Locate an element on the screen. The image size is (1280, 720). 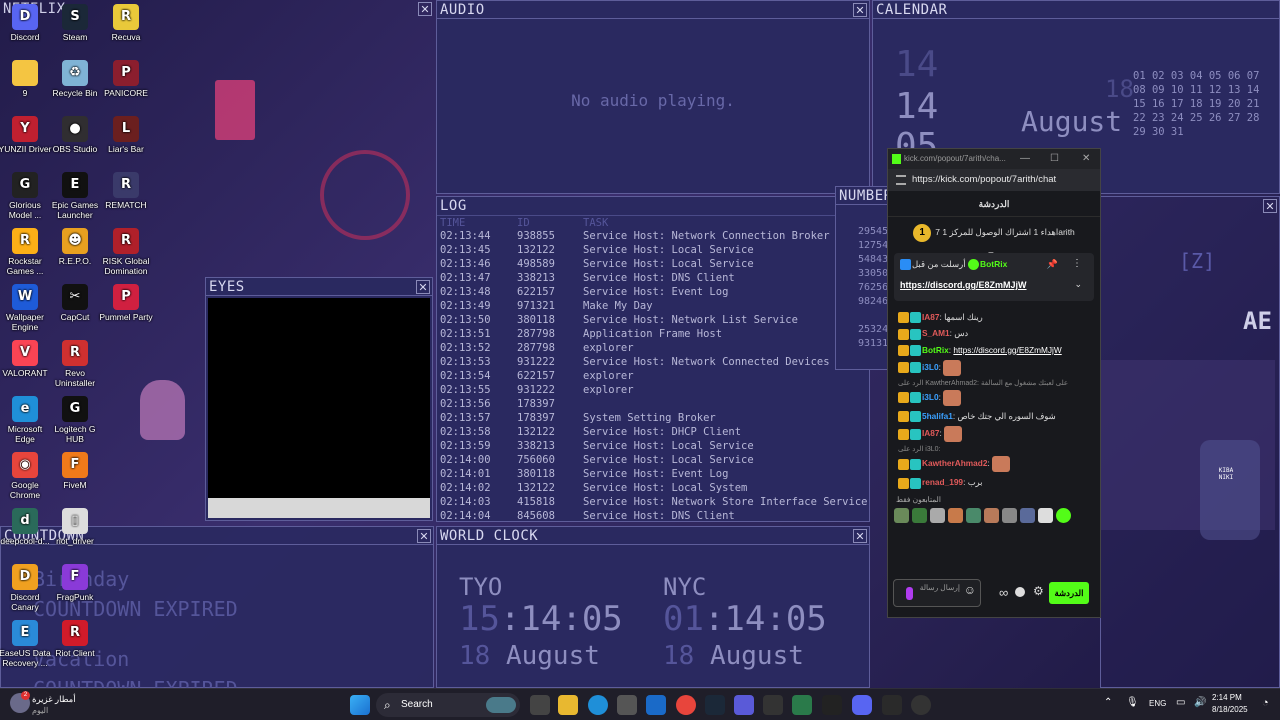
desktop-icon: 9 is located at coordinates (26, 79).